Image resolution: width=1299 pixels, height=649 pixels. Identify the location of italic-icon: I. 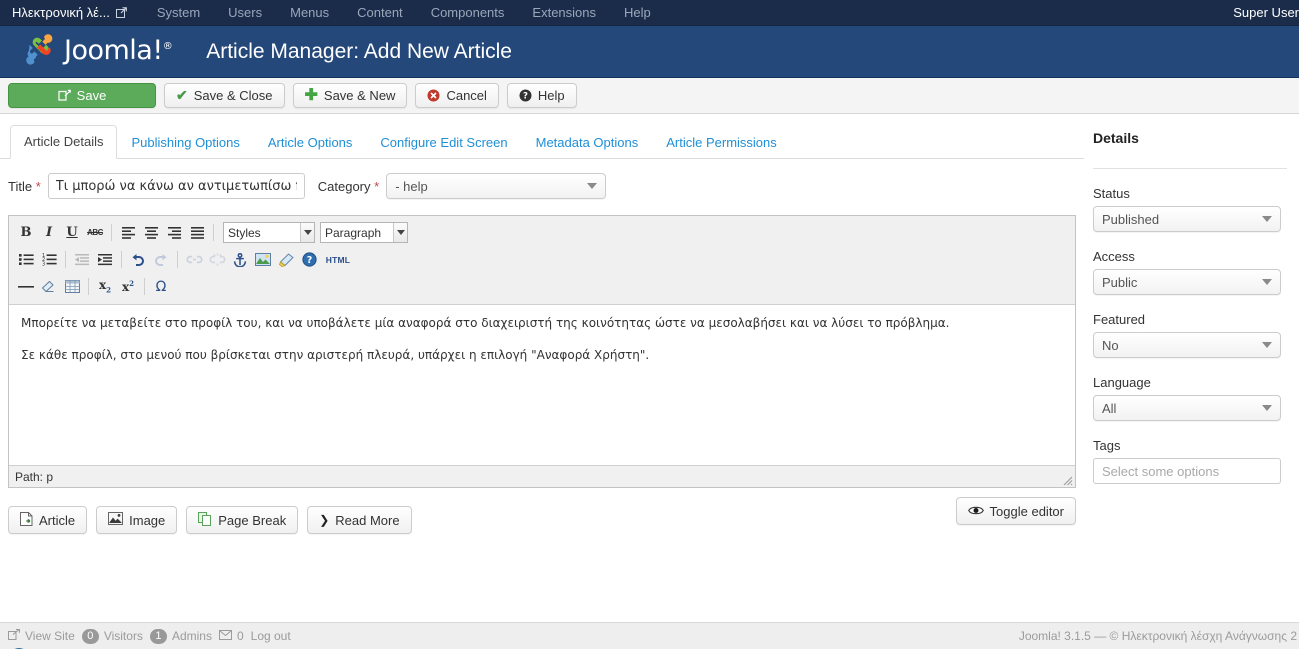
(49, 232).